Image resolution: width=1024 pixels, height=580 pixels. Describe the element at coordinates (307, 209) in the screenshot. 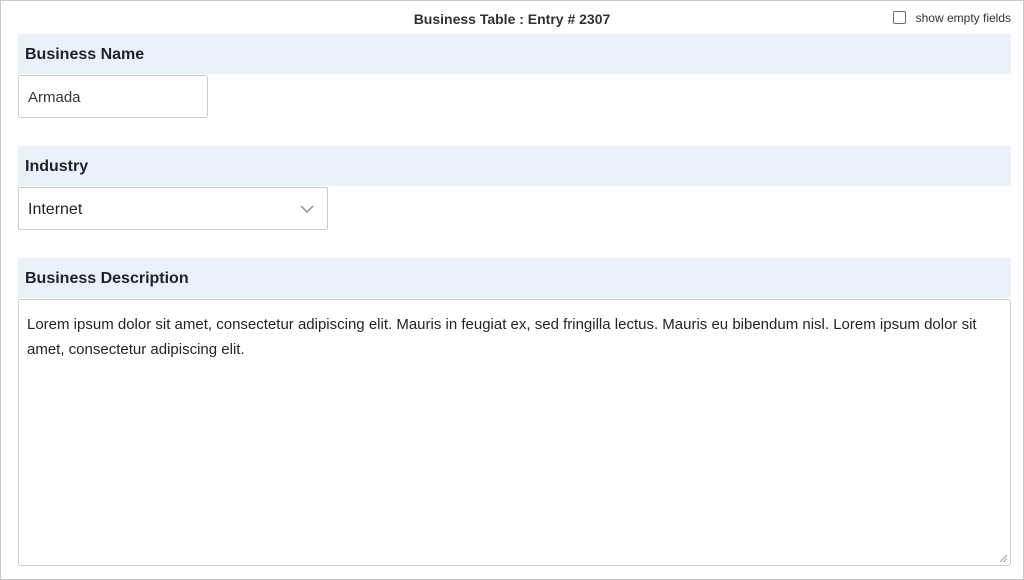

I see `chevron-down-icon` at that location.